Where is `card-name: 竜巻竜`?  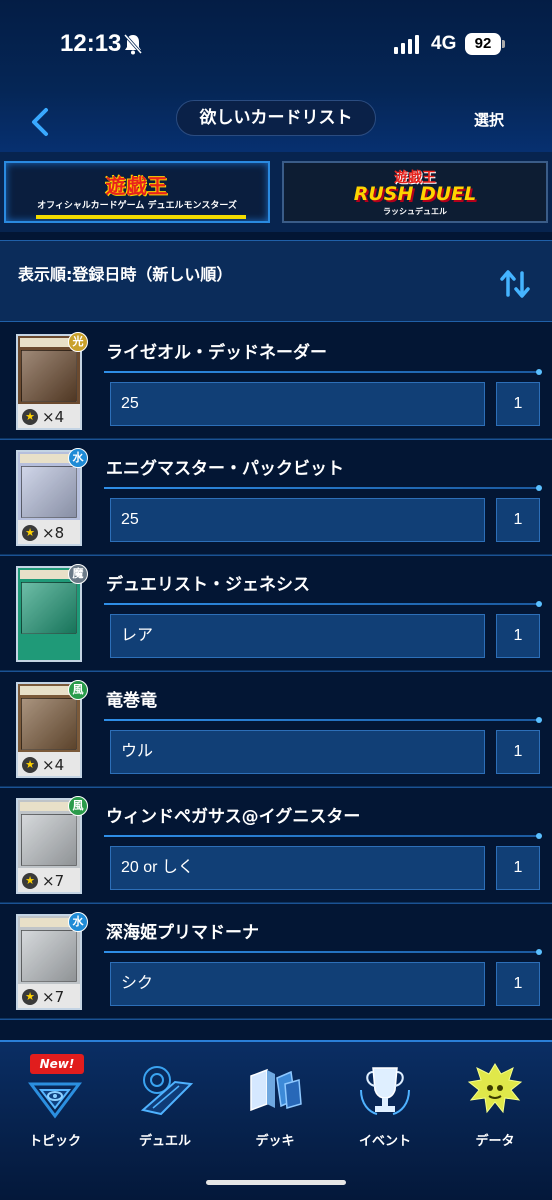
card-name: 竜巻竜 is located at coordinates (131, 701).